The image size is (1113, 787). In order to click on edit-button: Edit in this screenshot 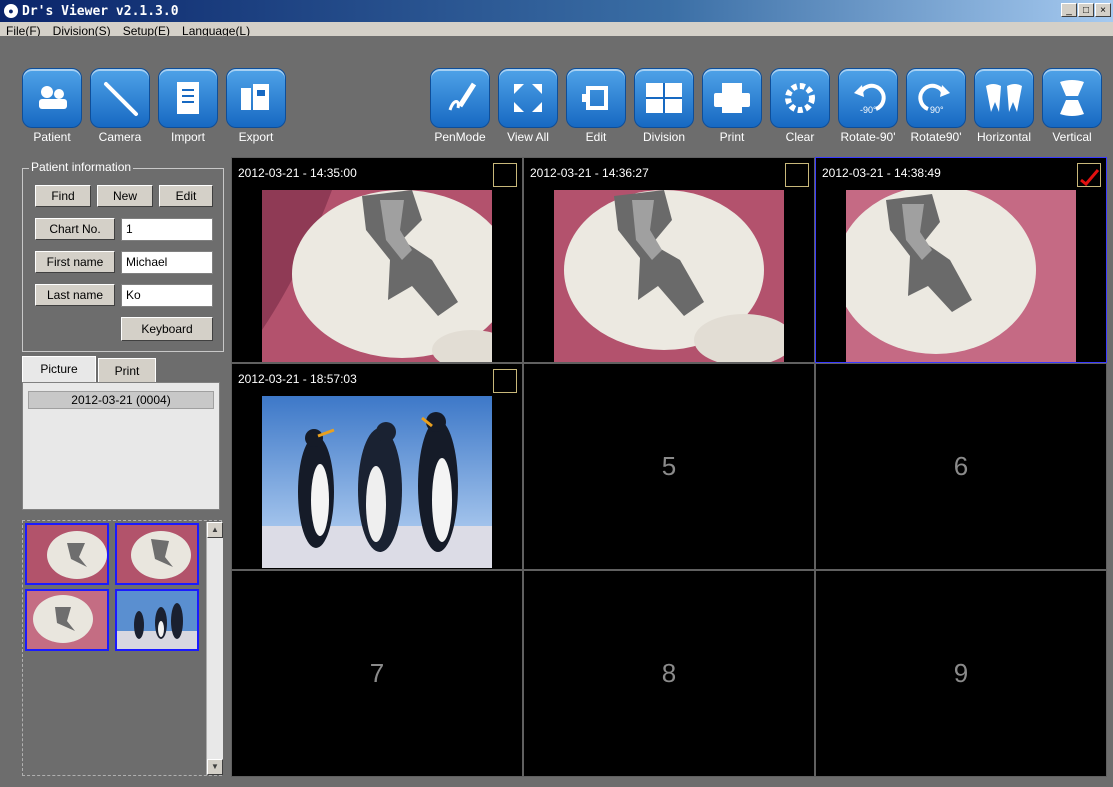, I will do `click(596, 106)`.